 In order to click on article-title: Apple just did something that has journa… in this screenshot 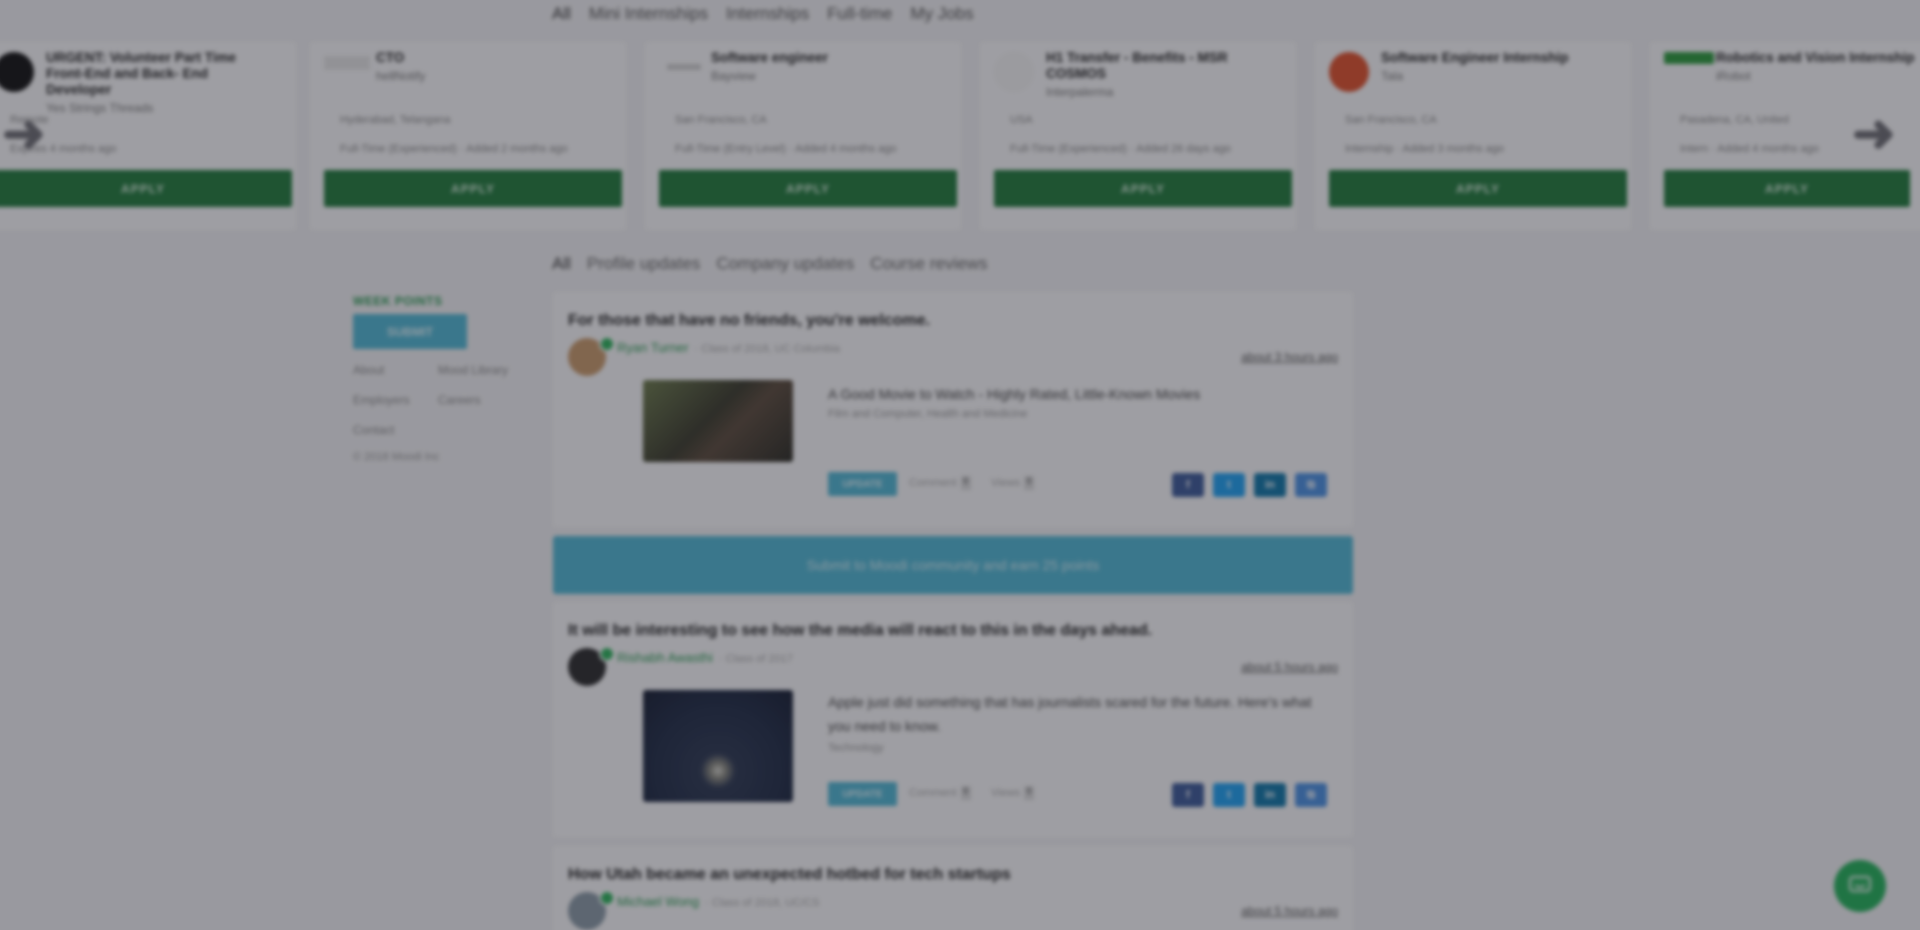, I will do `click(1078, 714)`.